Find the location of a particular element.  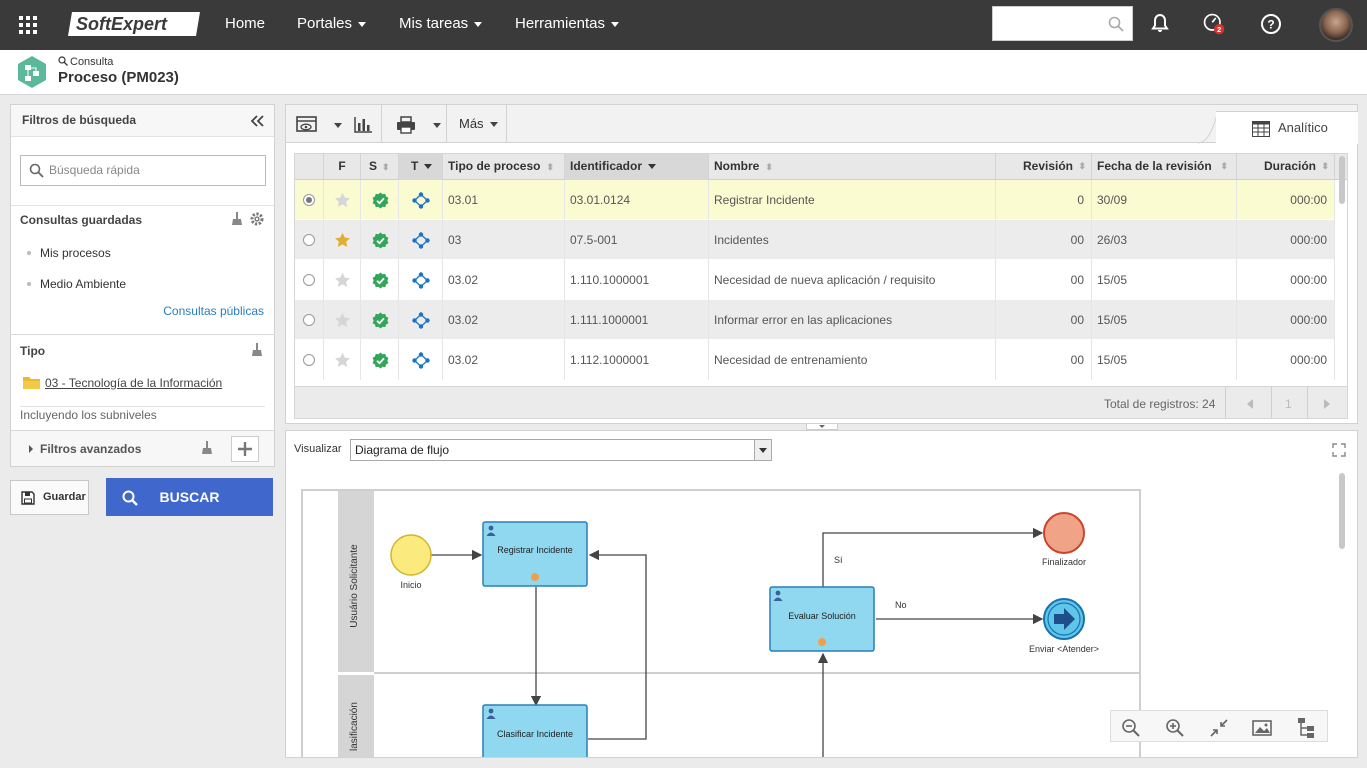

sort-icon: ⬍ is located at coordinates (386, 167).